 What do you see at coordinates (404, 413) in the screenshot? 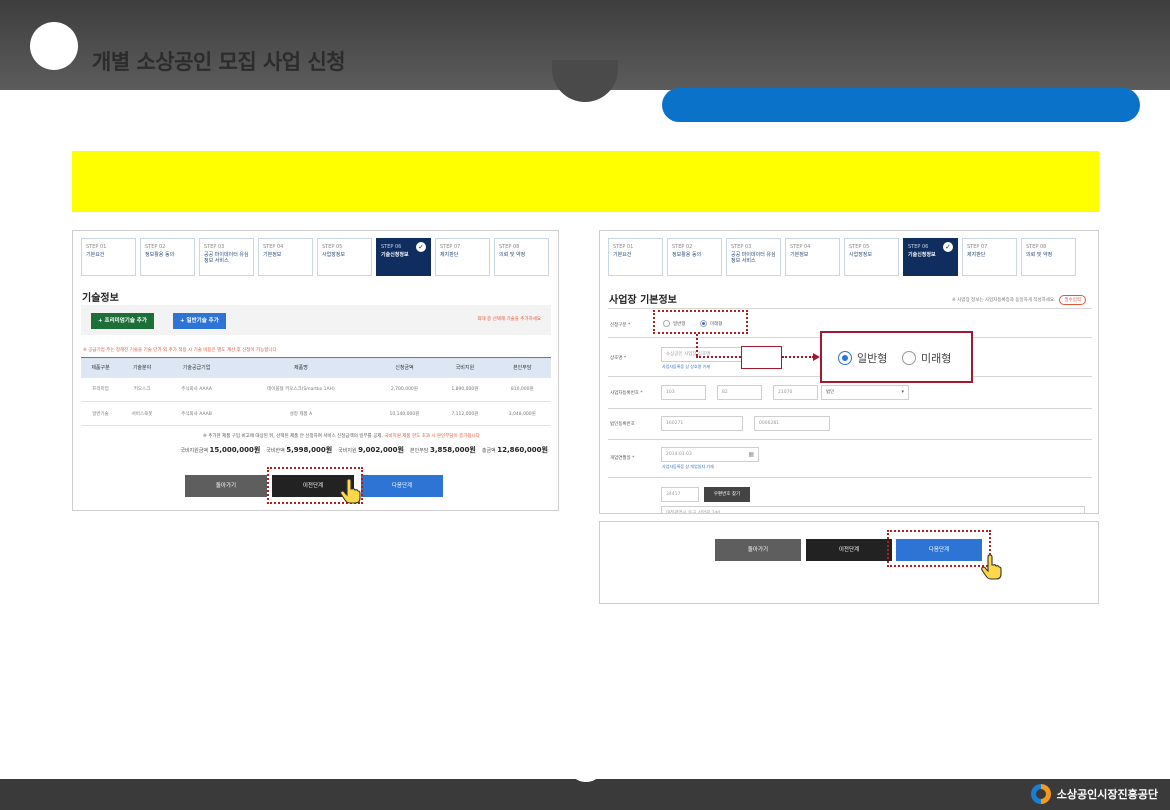
I see `table-cell: 10,140,000원` at bounding box center [404, 413].